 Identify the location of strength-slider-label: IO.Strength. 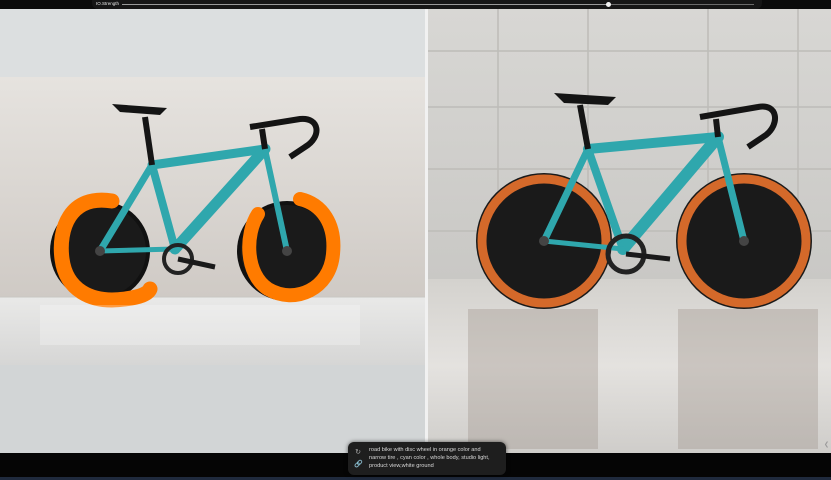
(108, 3).